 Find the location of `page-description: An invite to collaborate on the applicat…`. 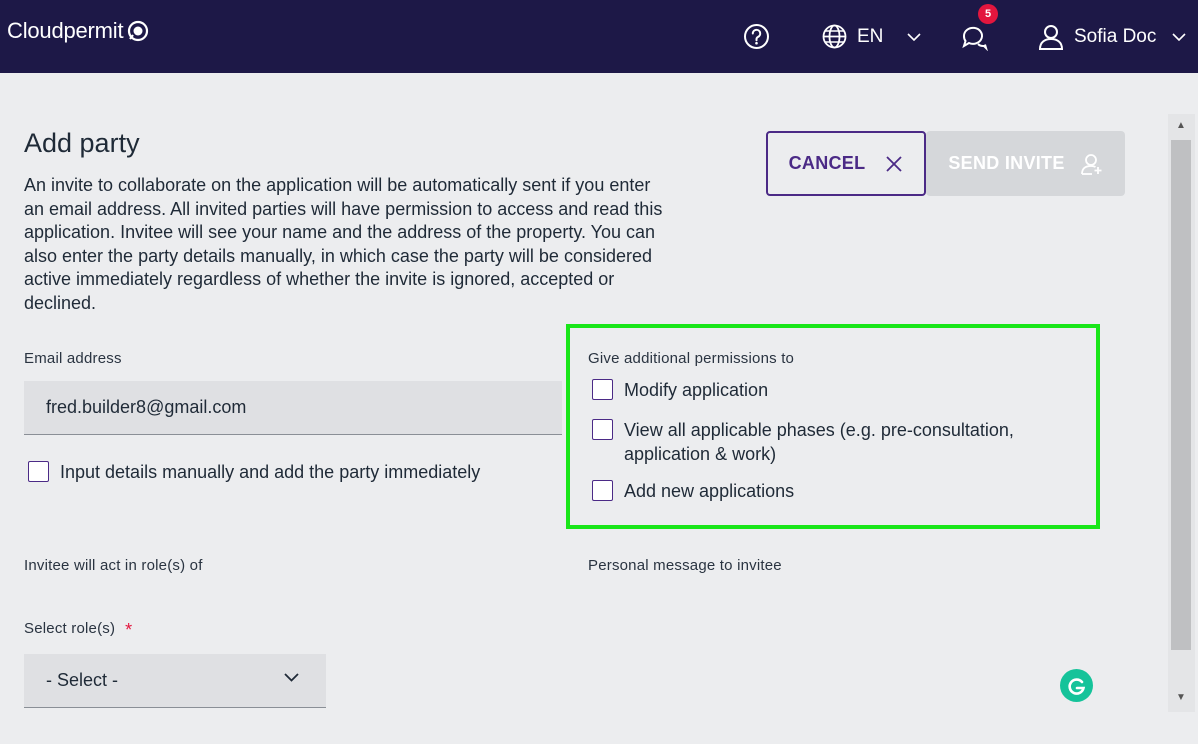

page-description: An invite to collaborate on the applicat… is located at coordinates (343, 244).